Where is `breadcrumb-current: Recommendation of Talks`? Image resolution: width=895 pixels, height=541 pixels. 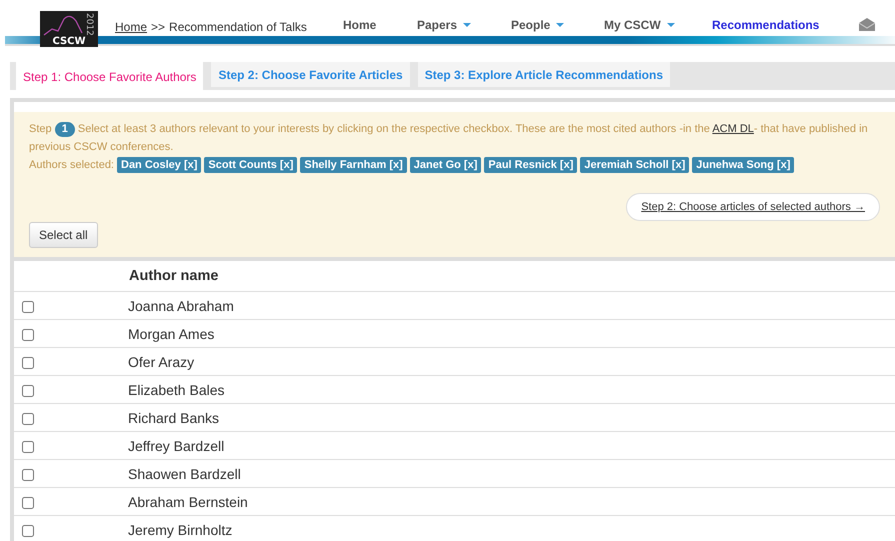
breadcrumb-current: Recommendation of Talks is located at coordinates (238, 27).